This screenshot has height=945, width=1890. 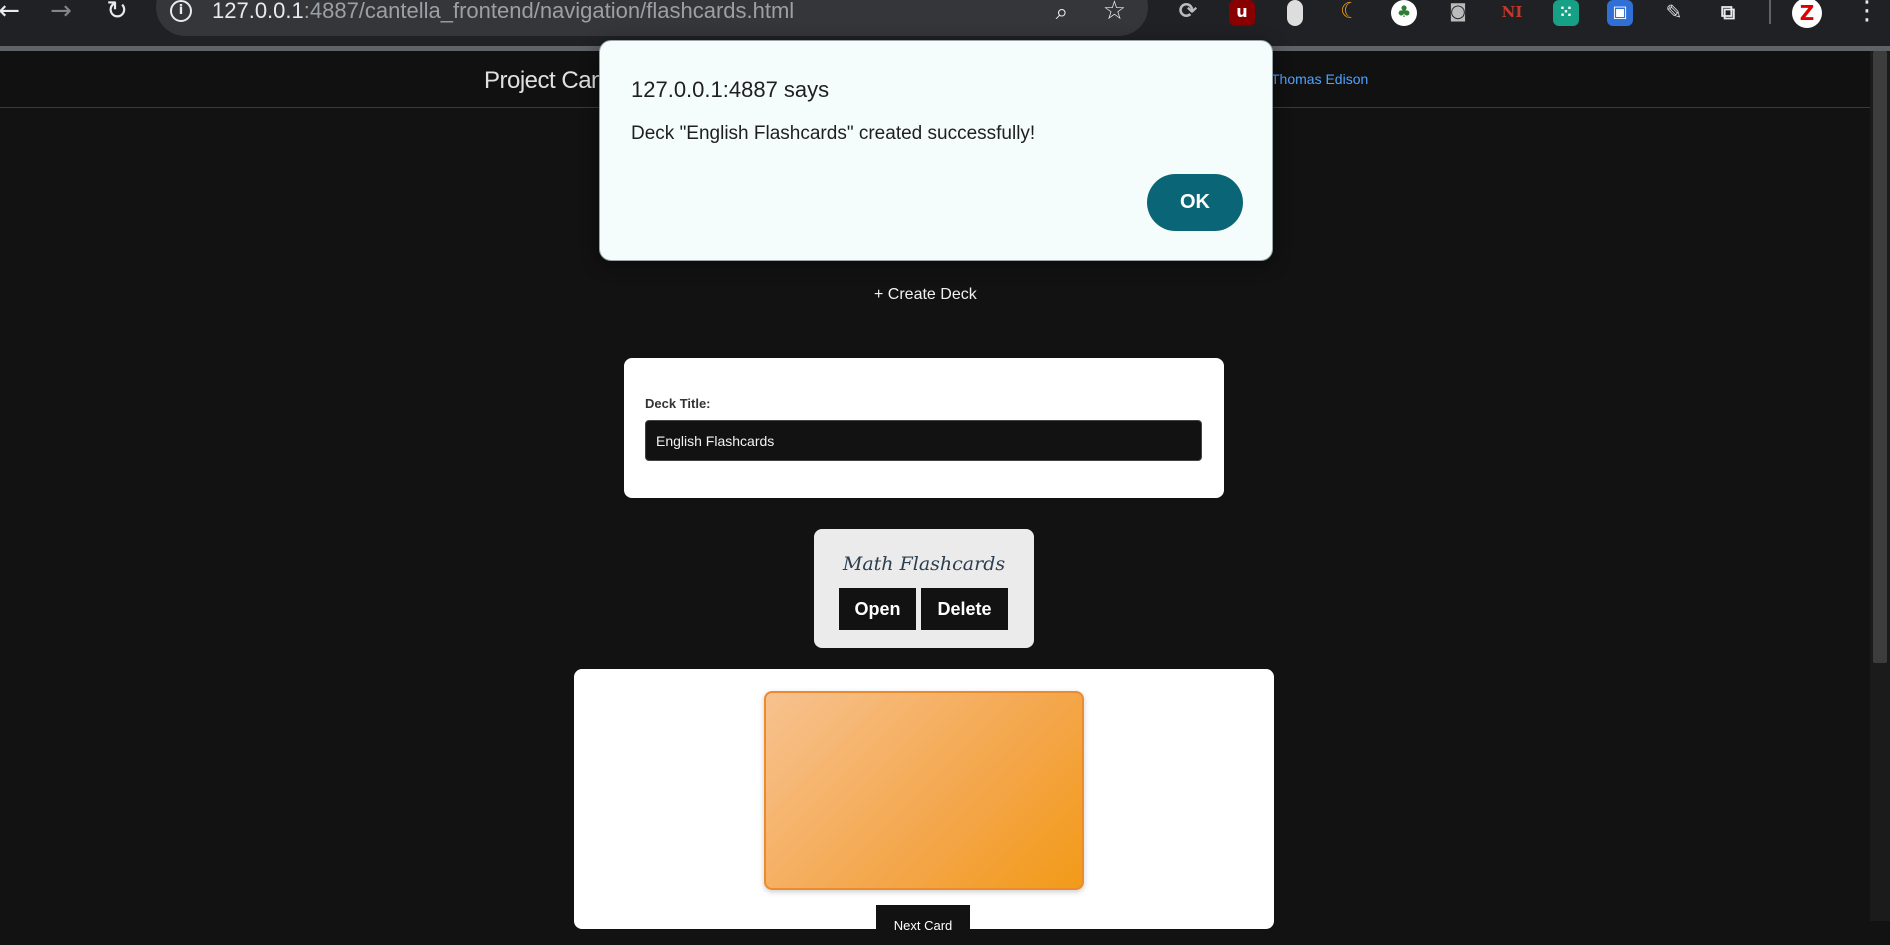 What do you see at coordinates (964, 609) in the screenshot?
I see `delete-deck-button: Delete` at bounding box center [964, 609].